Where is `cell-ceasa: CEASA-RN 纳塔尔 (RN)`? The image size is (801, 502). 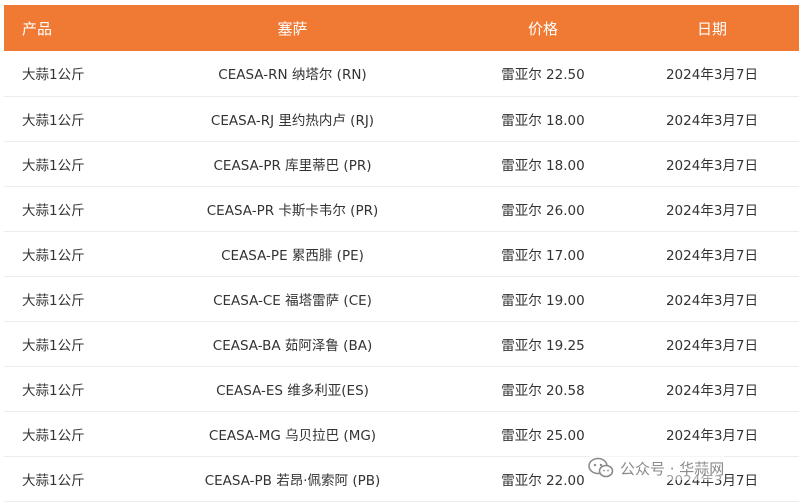
cell-ceasa: CEASA-RN 纳塔尔 (RN) is located at coordinates (292, 75).